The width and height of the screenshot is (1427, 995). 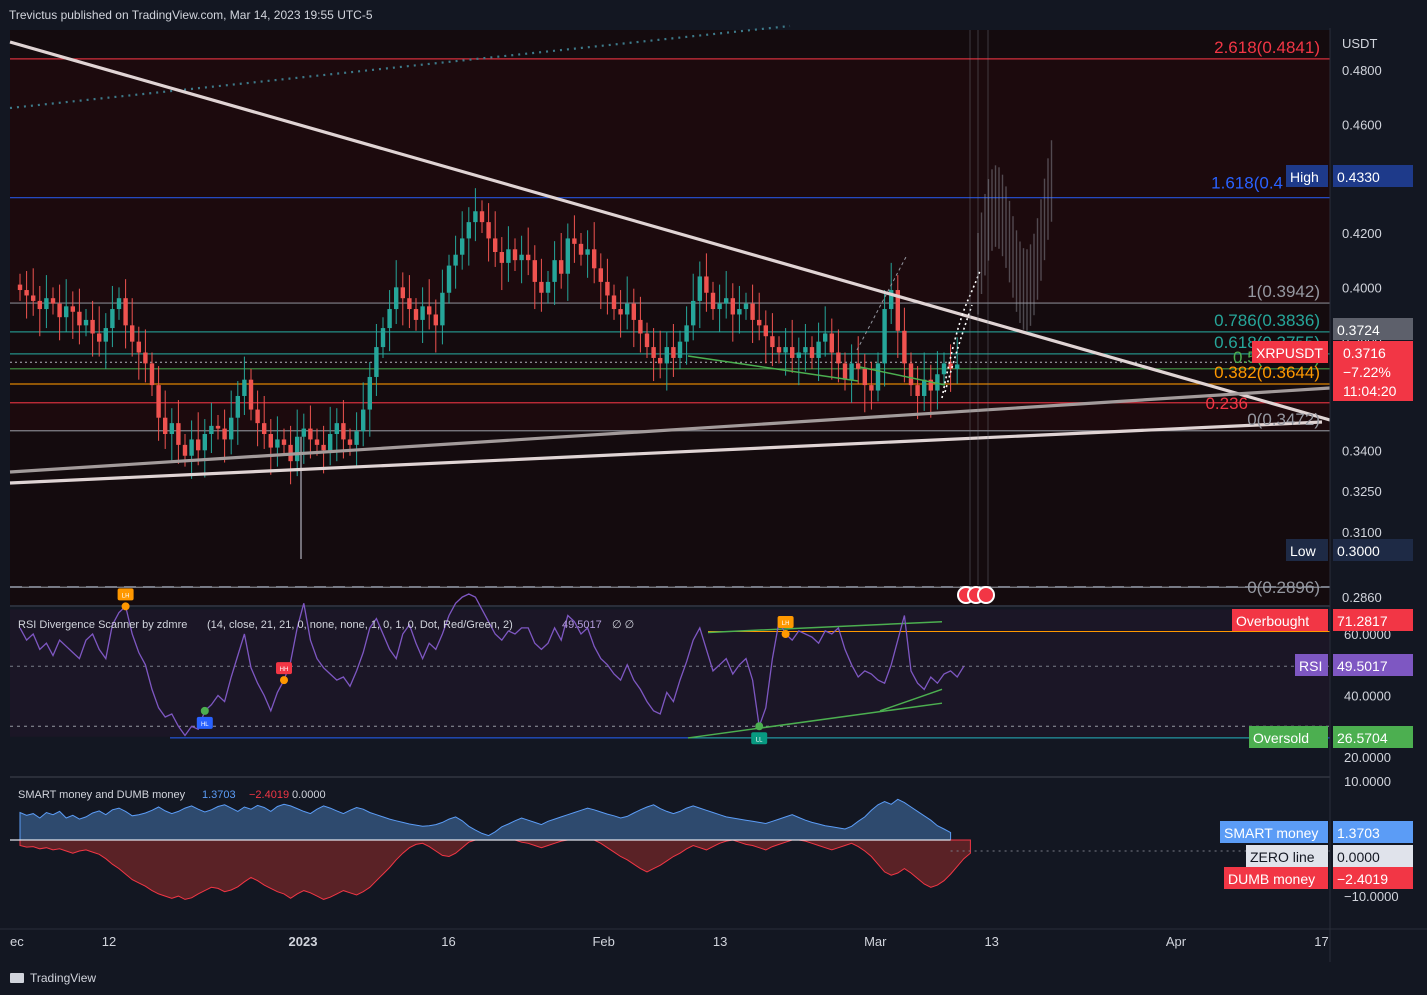 I want to click on sd-legend-label: DUMB money, so click(x=1271, y=879).